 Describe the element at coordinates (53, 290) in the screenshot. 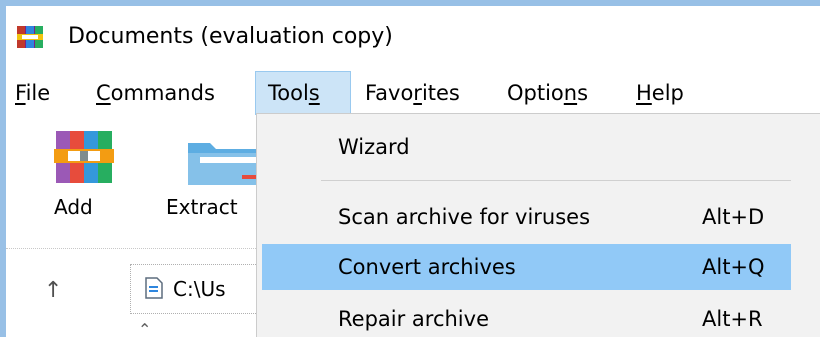

I see `up-arrow-icon: ↑` at that location.